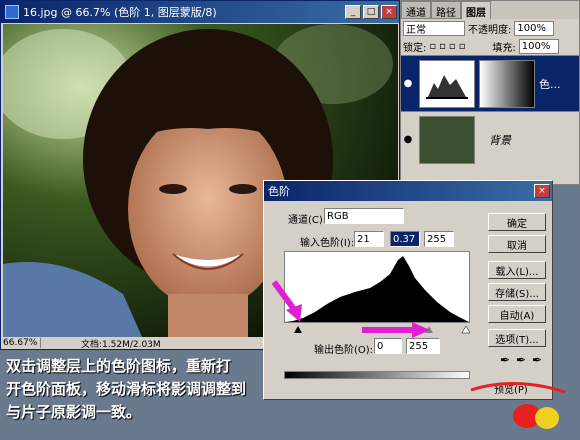 The height and width of the screenshot is (440, 580). Describe the element at coordinates (466, 329) in the screenshot. I see `white-slider-handle` at that location.